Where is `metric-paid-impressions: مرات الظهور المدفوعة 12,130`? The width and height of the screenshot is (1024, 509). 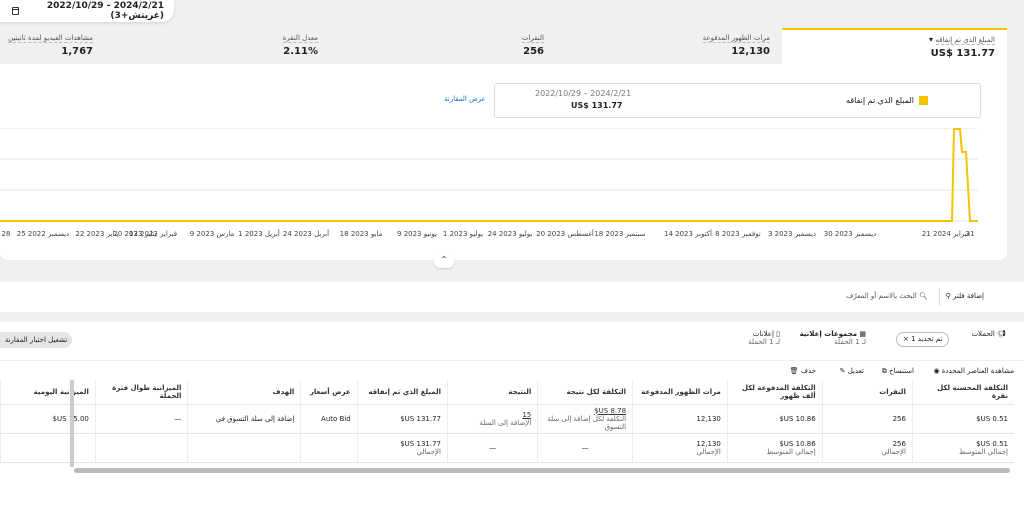 metric-paid-impressions: مرات الظهور المدفوعة 12,130 is located at coordinates (705, 46).